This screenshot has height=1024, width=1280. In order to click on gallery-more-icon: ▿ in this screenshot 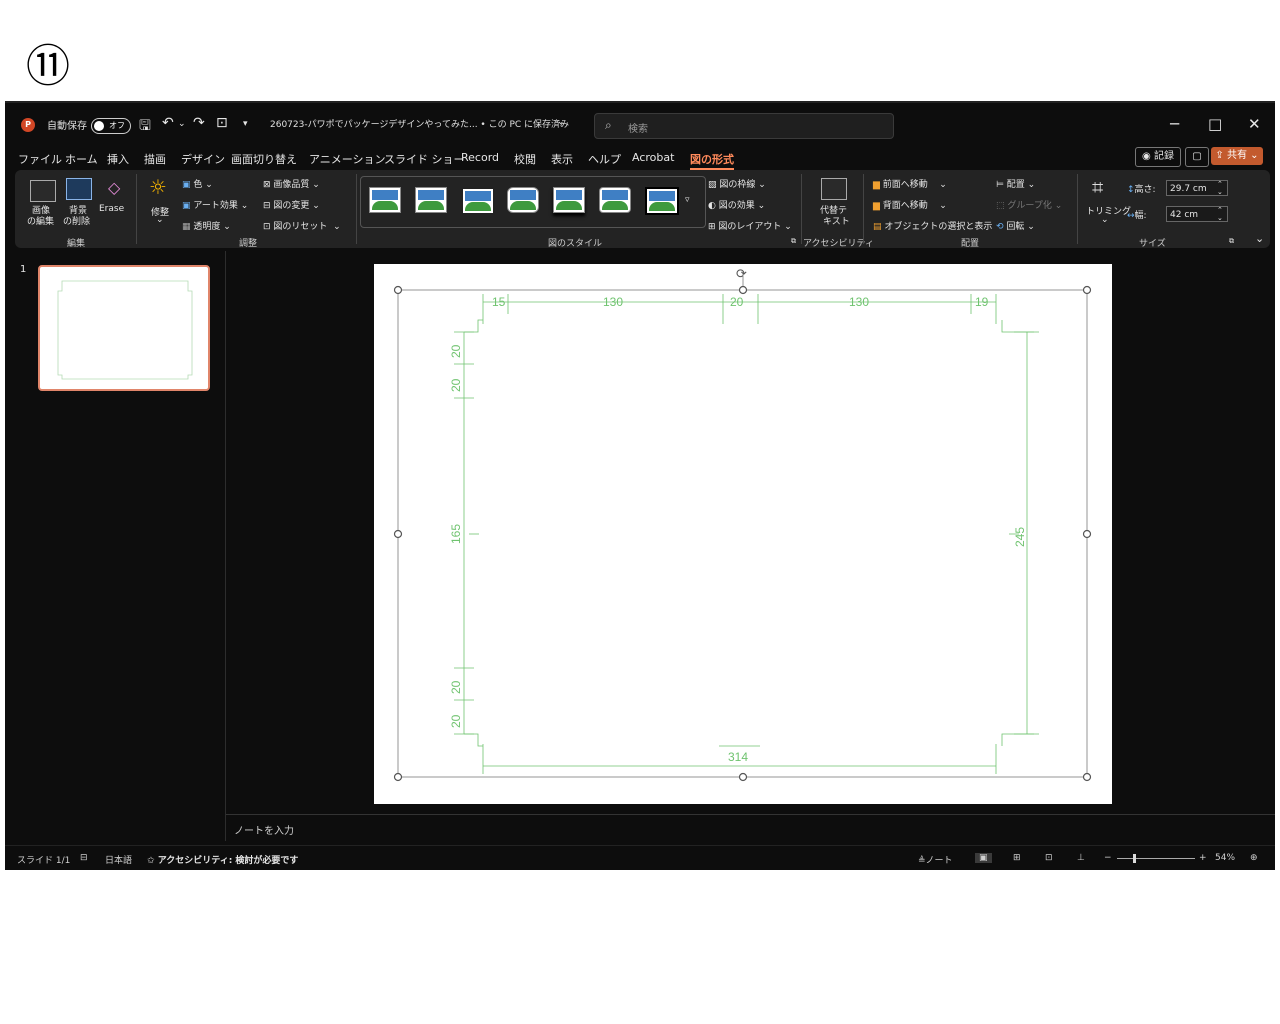, I will do `click(687, 200)`.